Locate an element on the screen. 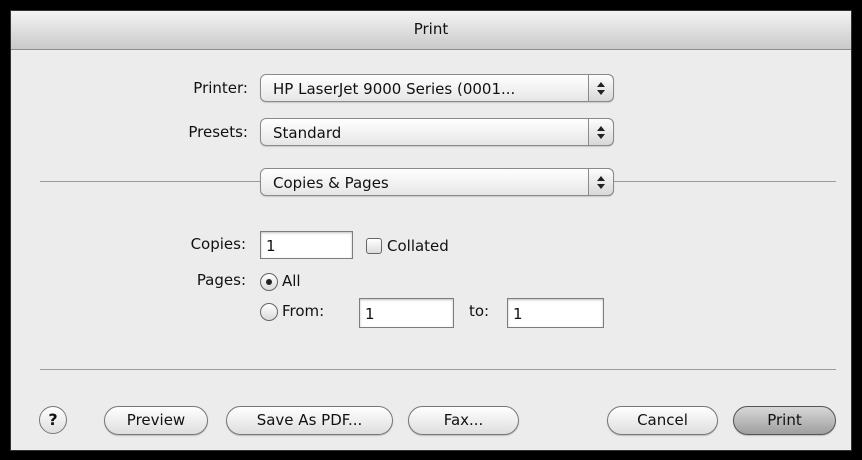  from-field: 1 is located at coordinates (406, 313).